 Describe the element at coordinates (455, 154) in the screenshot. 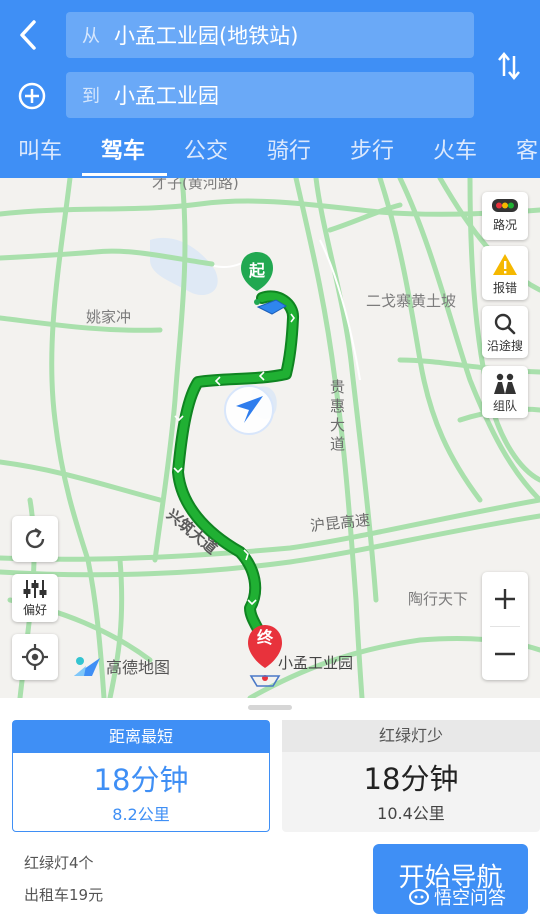

I see `tab-train: 火车` at that location.